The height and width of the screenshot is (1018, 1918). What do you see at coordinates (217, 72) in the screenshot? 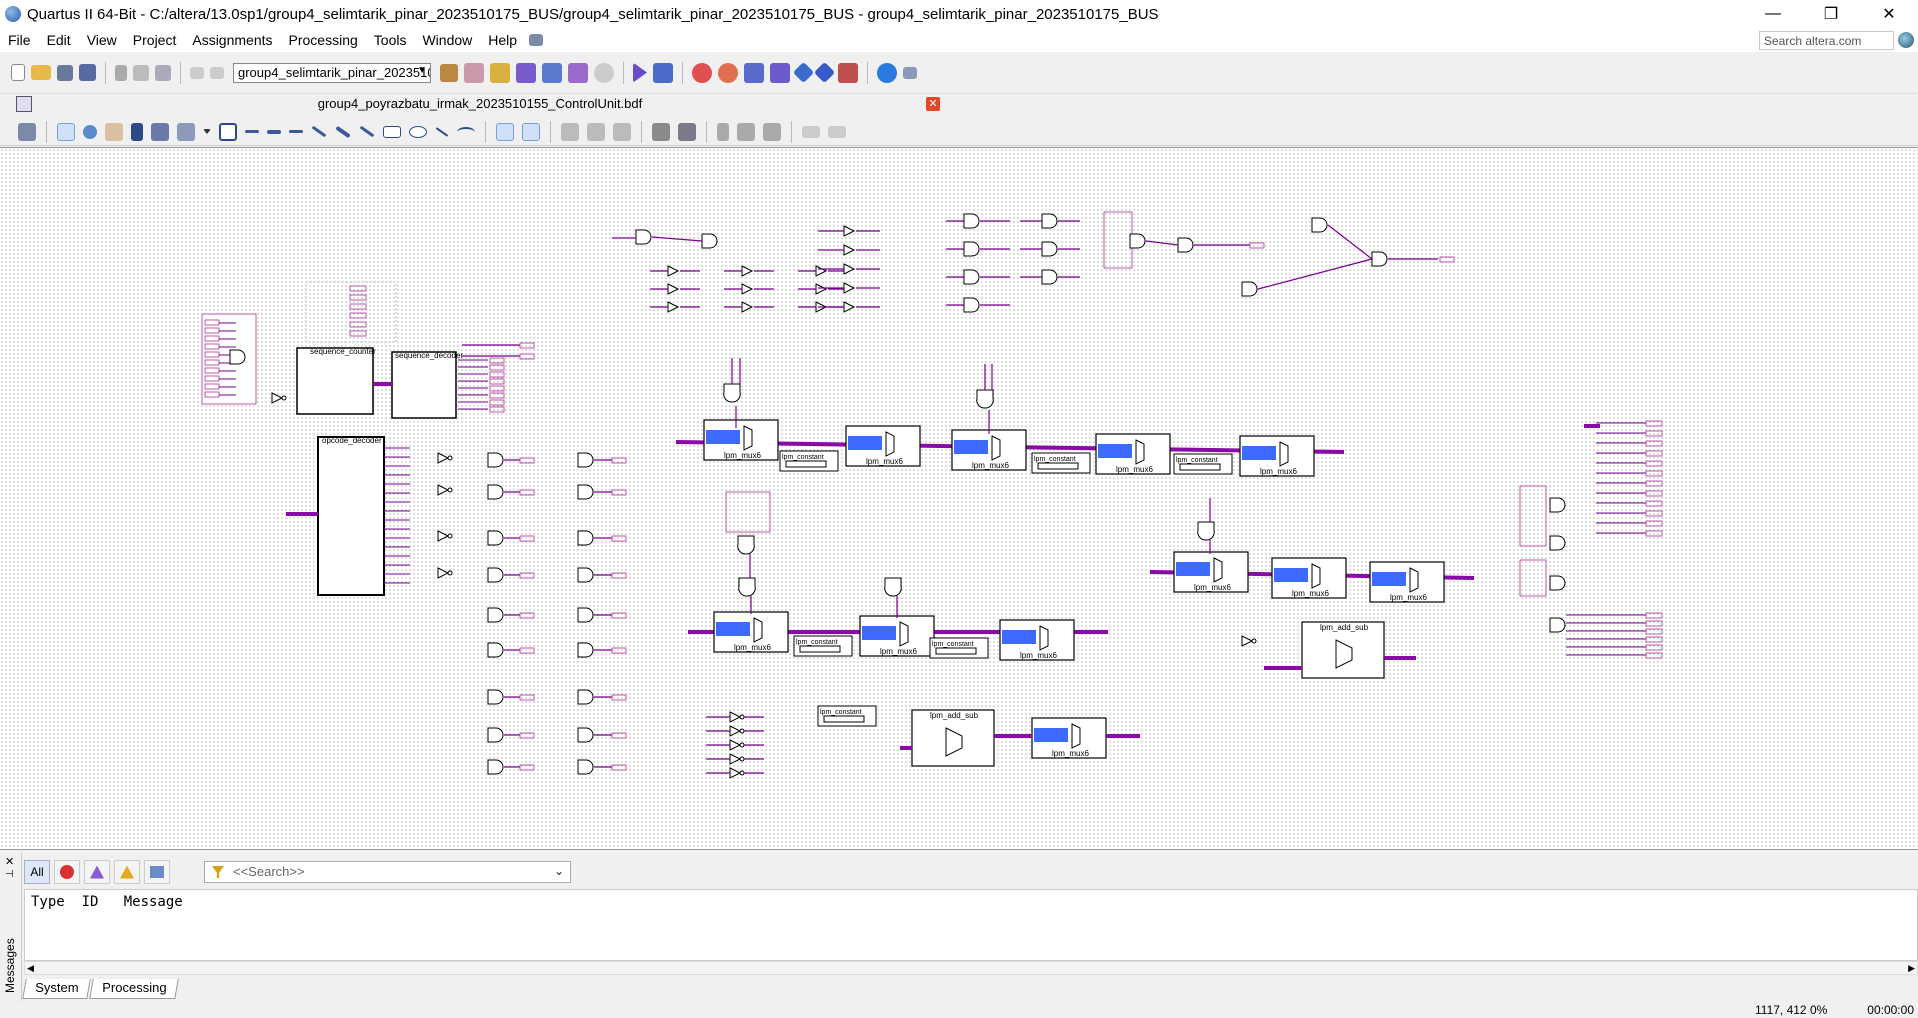
I see `redo-icon` at bounding box center [217, 72].